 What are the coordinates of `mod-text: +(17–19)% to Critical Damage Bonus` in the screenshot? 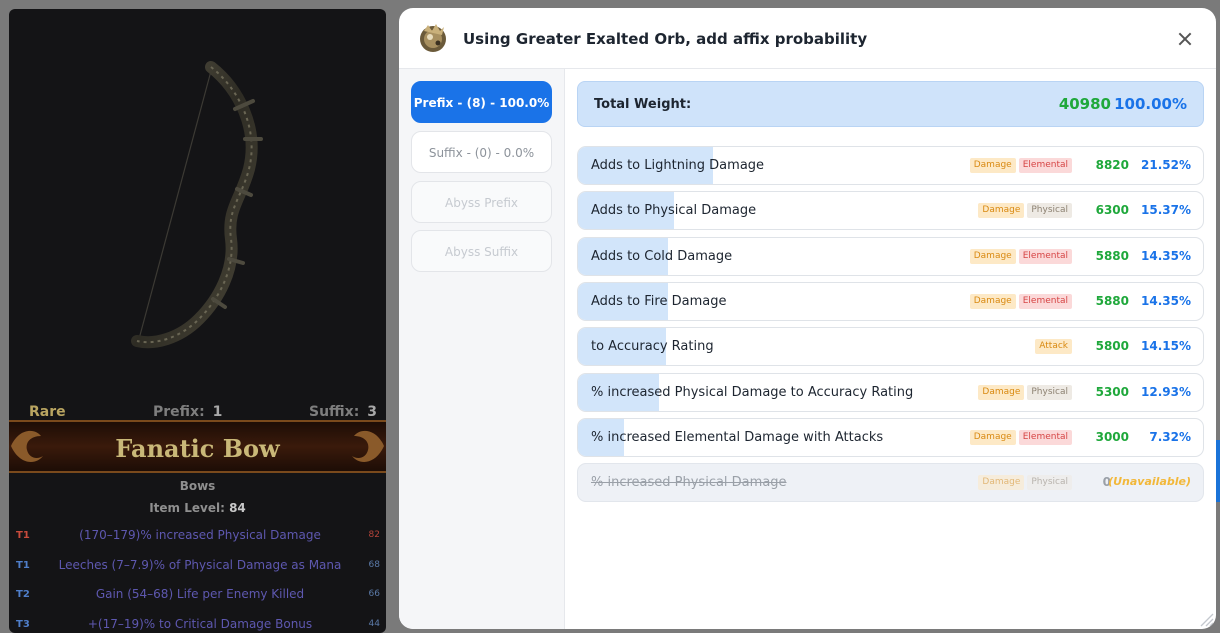 It's located at (200, 624).